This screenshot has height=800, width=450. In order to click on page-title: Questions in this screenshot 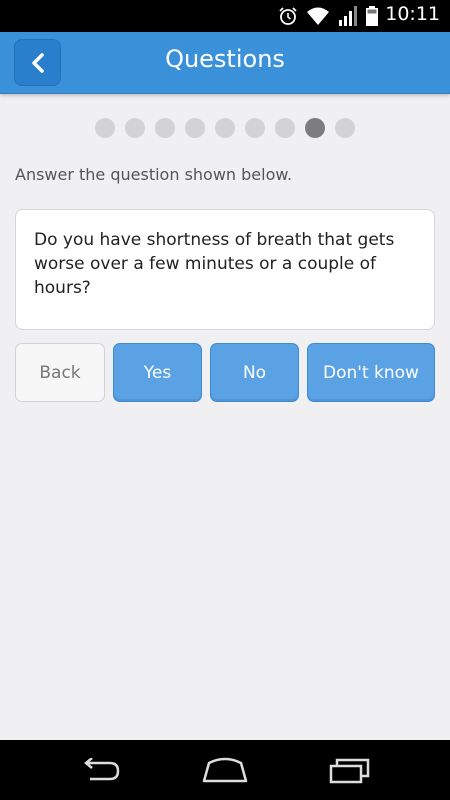, I will do `click(225, 59)`.